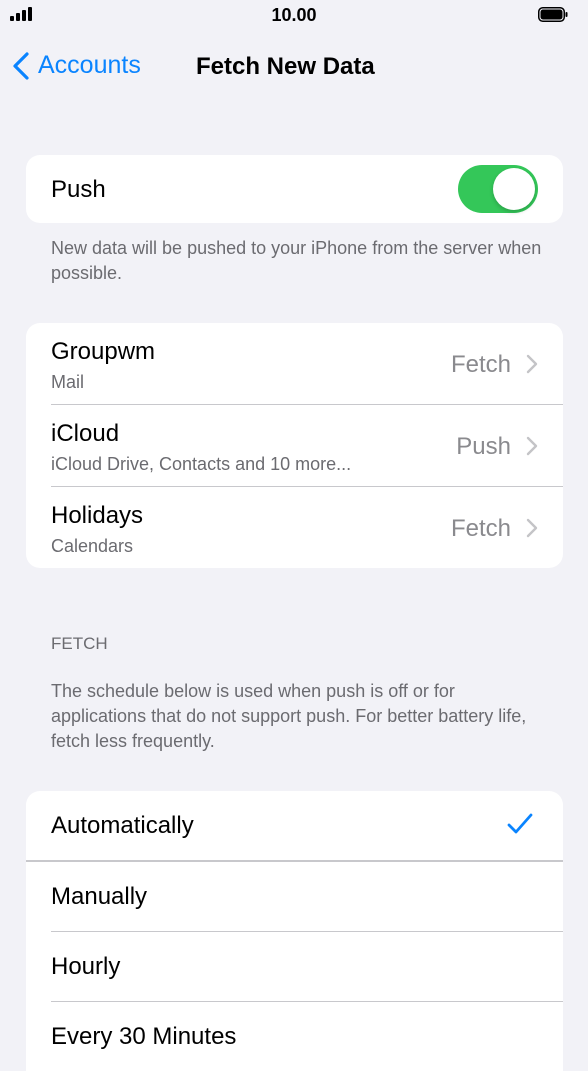 This screenshot has width=588, height=1071. Describe the element at coordinates (520, 823) in the screenshot. I see `checkmark-icon` at that location.